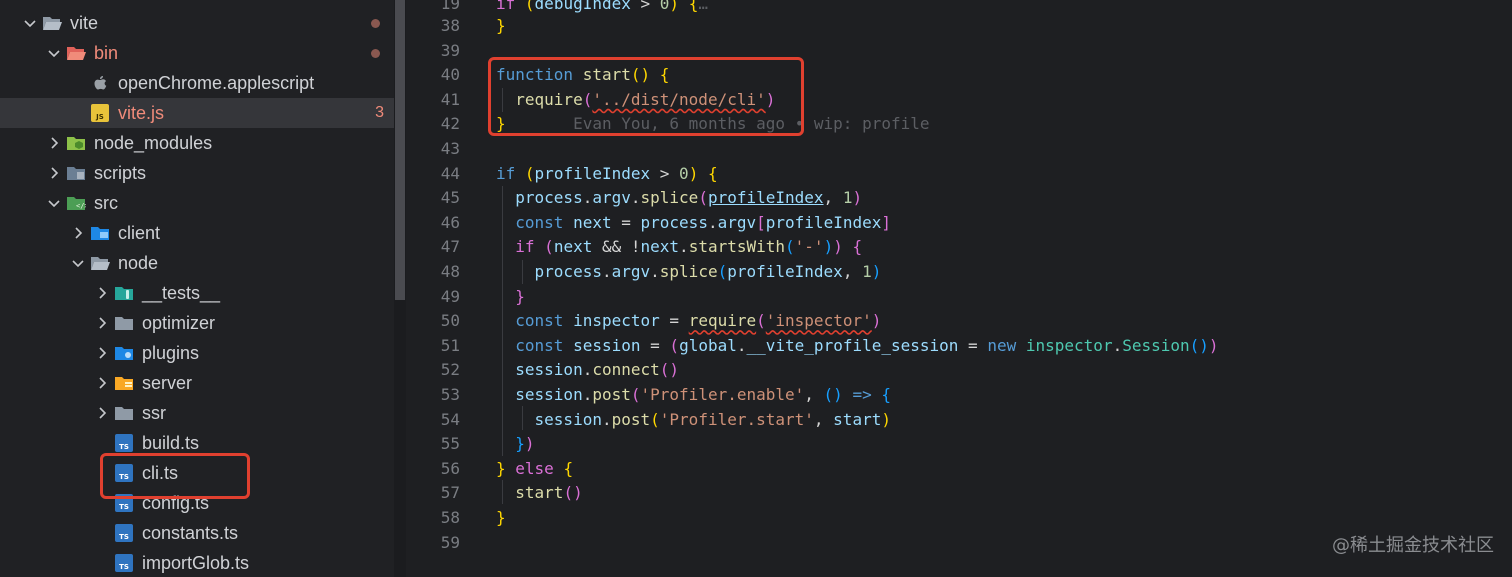 The width and height of the screenshot is (1512, 577). I want to click on code-line-43: 43, so click(450, 148).